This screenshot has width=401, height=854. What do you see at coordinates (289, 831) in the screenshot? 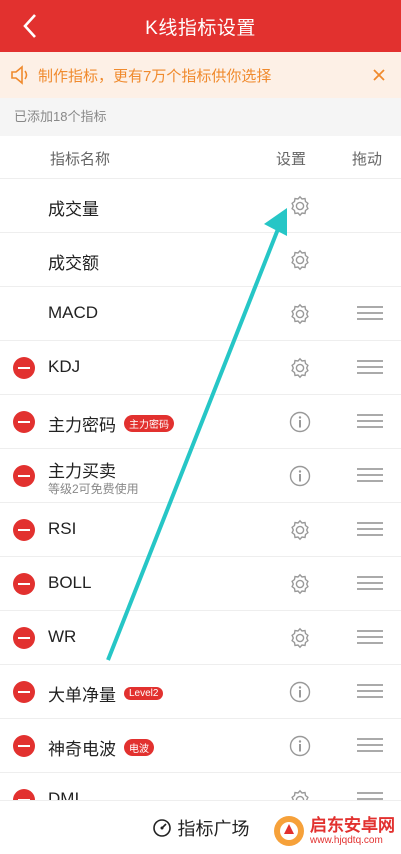
I see `watermark-logo-icon` at bounding box center [289, 831].